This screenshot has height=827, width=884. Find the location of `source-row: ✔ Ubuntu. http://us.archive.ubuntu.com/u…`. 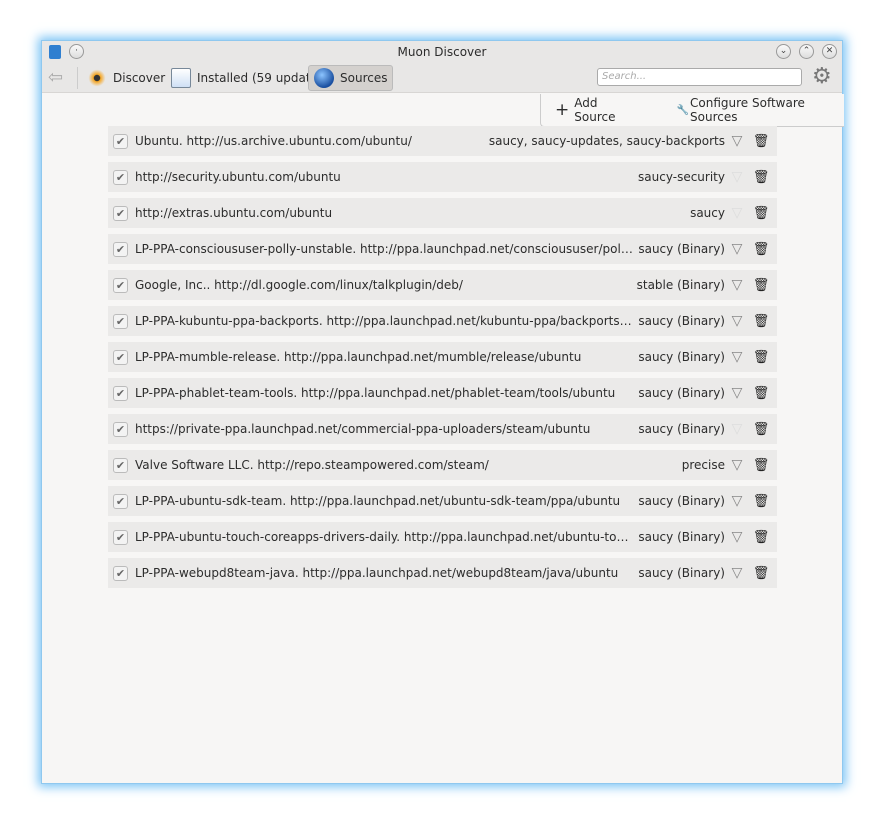

source-row: ✔ Ubuntu. http://us.archive.ubuntu.com/u… is located at coordinates (442, 141).